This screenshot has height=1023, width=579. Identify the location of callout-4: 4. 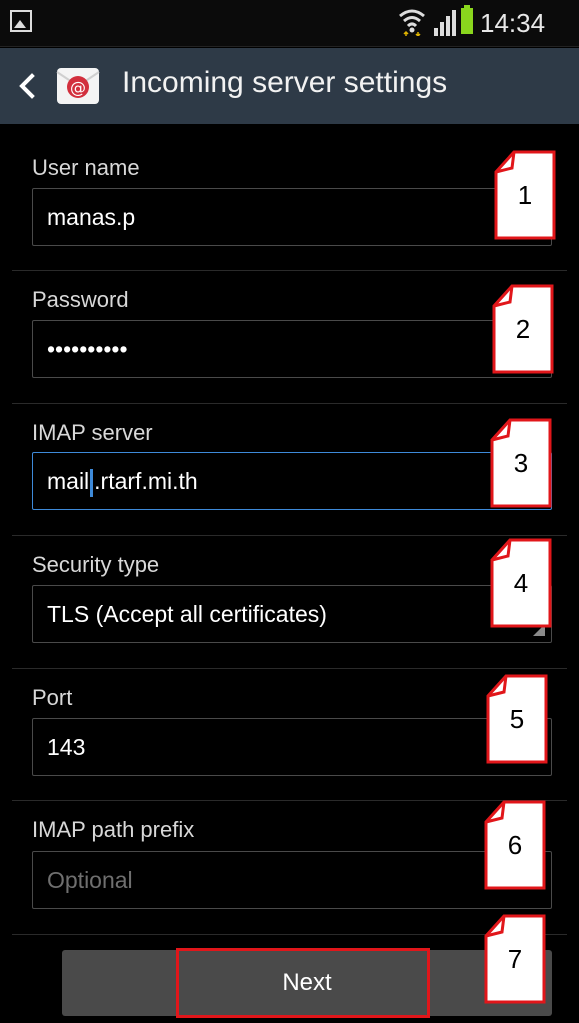
(521, 583).